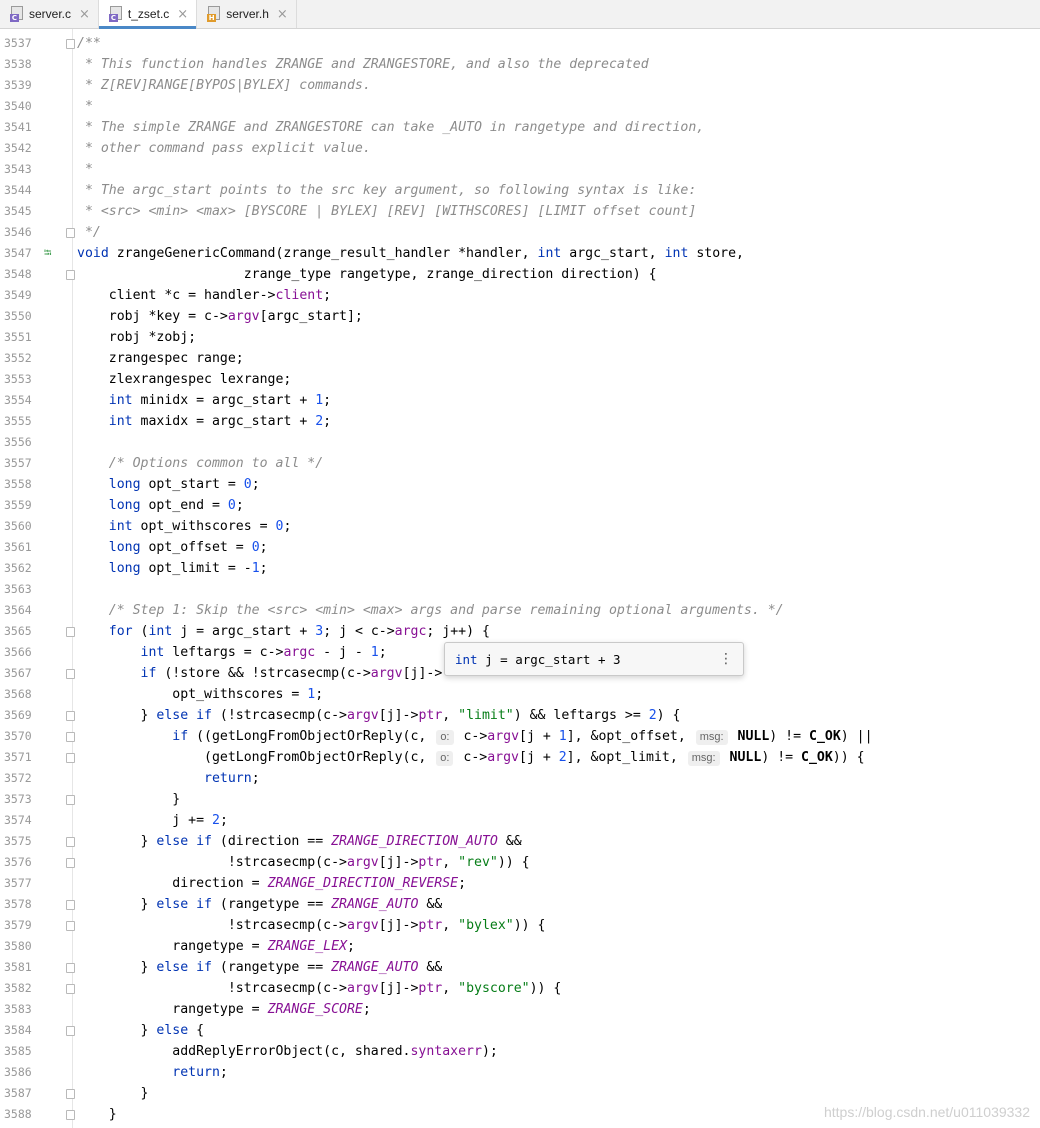  What do you see at coordinates (18, 274) in the screenshot?
I see `line-number: 3548` at bounding box center [18, 274].